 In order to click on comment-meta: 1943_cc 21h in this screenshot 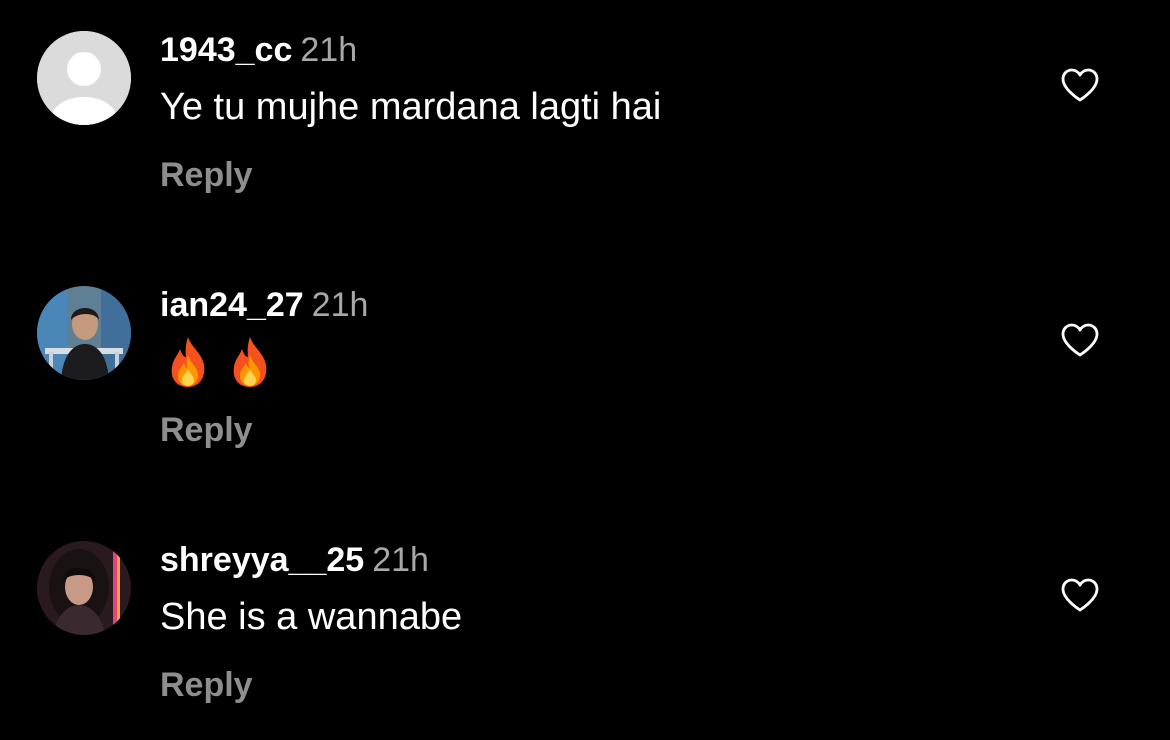, I will do `click(258, 50)`.